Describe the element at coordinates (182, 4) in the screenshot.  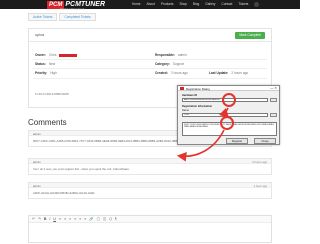
I see `nav-item-shop: Shop` at that location.